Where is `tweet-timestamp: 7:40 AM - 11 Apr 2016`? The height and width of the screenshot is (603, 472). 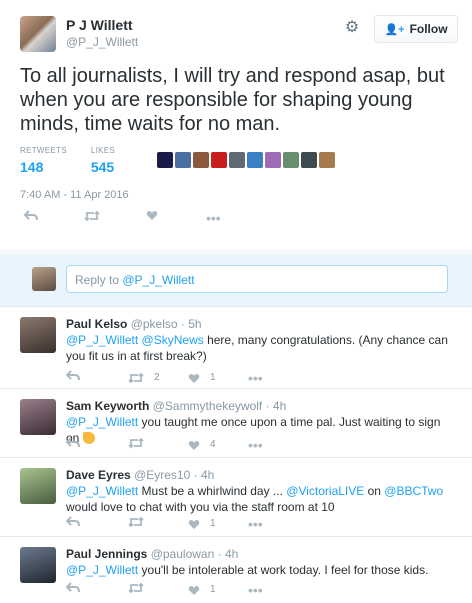 tweet-timestamp: 7:40 AM - 11 Apr 2016 is located at coordinates (74, 195).